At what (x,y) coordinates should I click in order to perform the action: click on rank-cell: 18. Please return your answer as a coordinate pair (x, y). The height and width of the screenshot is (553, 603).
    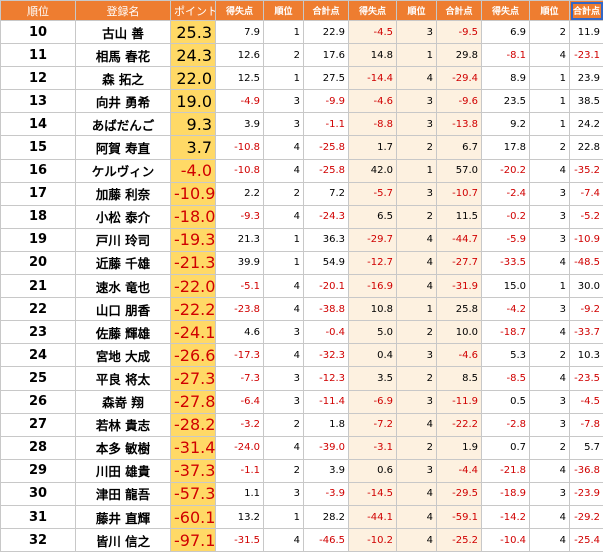
    Looking at the image, I should click on (38, 216).